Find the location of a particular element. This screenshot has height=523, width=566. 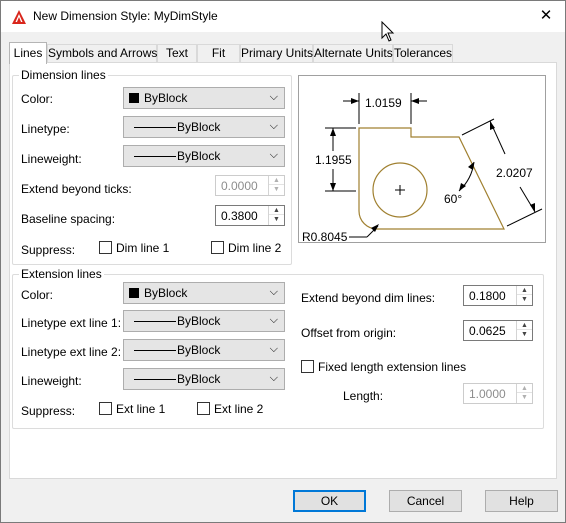

baseline-spacing-spinner: 0.3800 ▲ ▼ is located at coordinates (250, 215).